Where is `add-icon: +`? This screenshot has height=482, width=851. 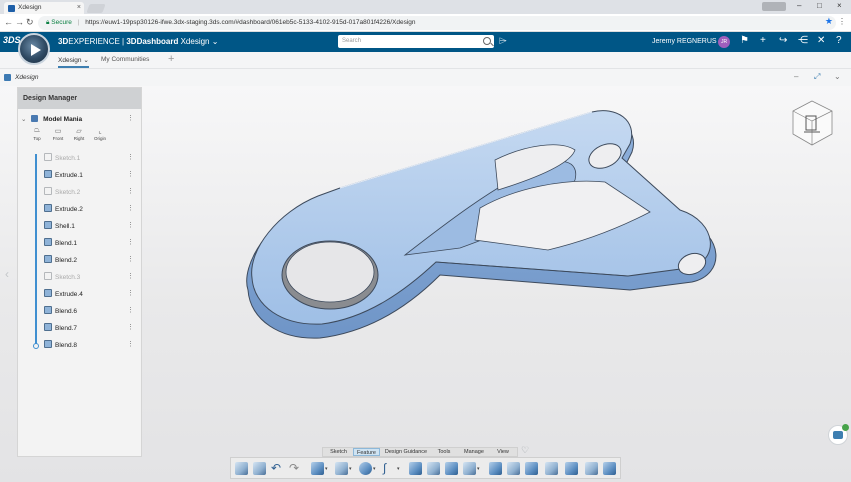
add-icon: + is located at coordinates (763, 40).